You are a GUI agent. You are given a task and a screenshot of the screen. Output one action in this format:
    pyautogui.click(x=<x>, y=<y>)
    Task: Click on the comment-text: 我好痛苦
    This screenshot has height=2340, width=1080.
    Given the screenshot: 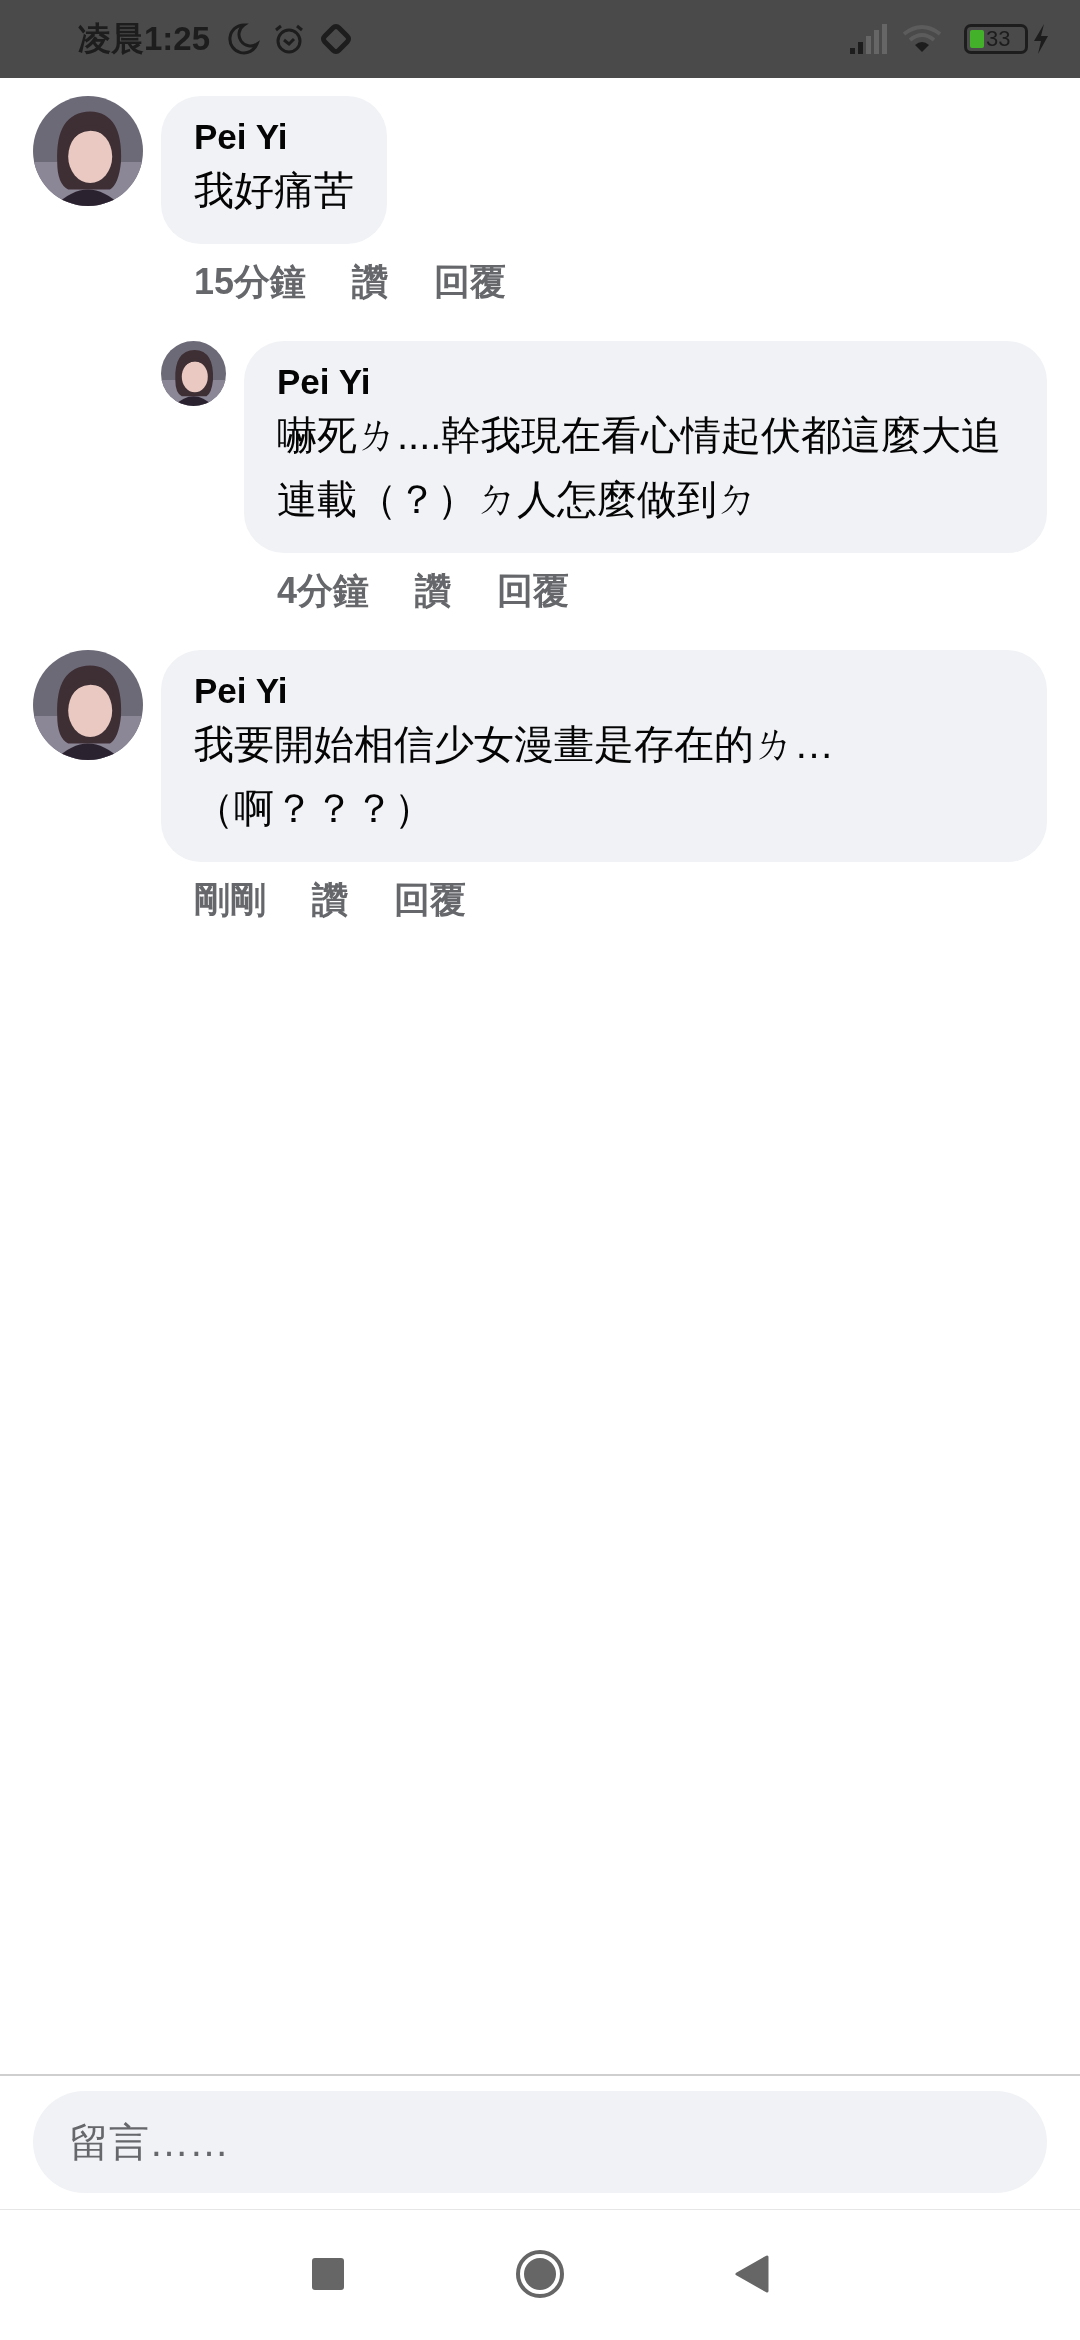 What is the action you would take?
    pyautogui.click(x=274, y=190)
    